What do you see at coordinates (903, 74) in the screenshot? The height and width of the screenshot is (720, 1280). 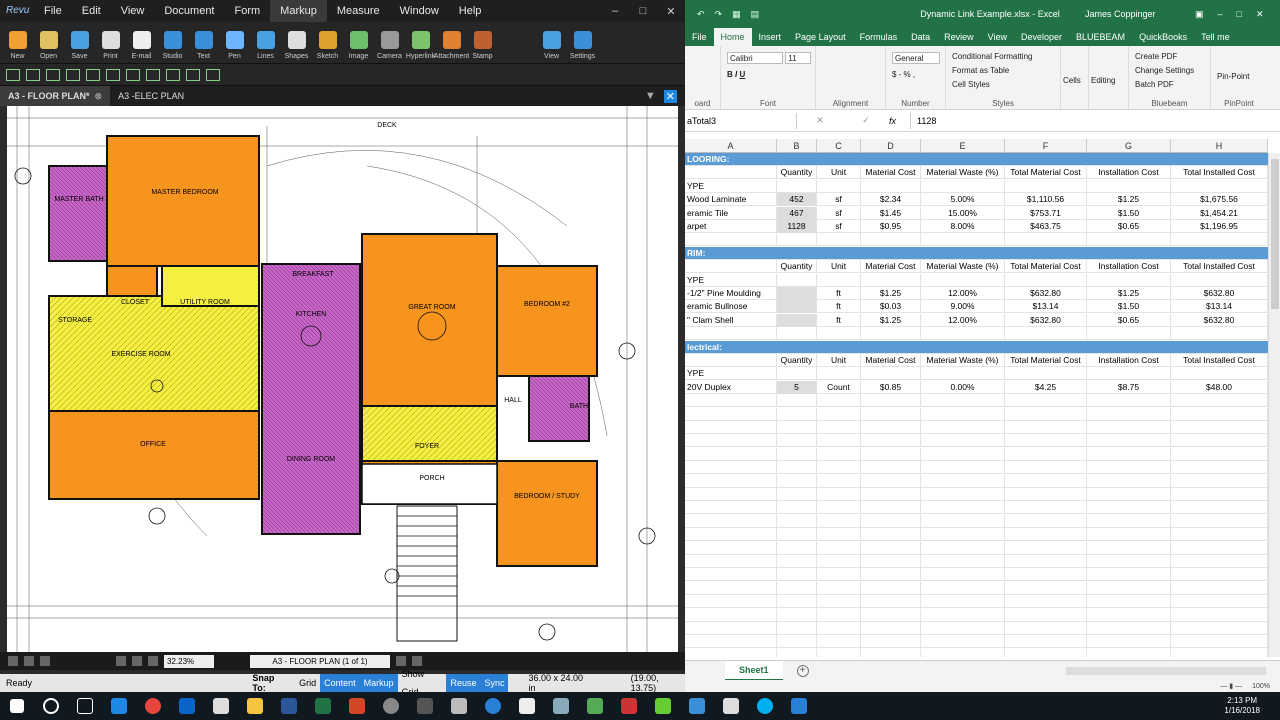 I see `currency-button: $ - % ,` at bounding box center [903, 74].